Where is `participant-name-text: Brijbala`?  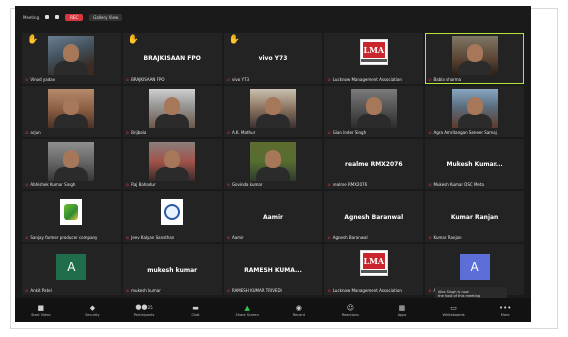
participant-name-text: Brijbala is located at coordinates (139, 132).